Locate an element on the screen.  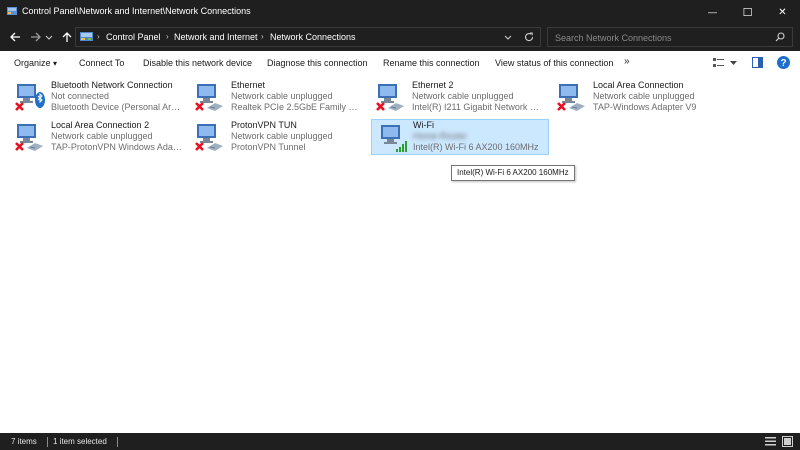
connection-name: Bluetooth Network Connection is located at coordinates (112, 85).